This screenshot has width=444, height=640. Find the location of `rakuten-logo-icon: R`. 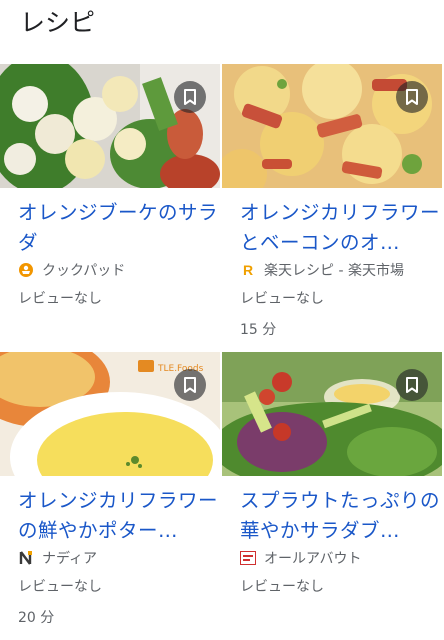

rakuten-logo-icon: R is located at coordinates (248, 270).